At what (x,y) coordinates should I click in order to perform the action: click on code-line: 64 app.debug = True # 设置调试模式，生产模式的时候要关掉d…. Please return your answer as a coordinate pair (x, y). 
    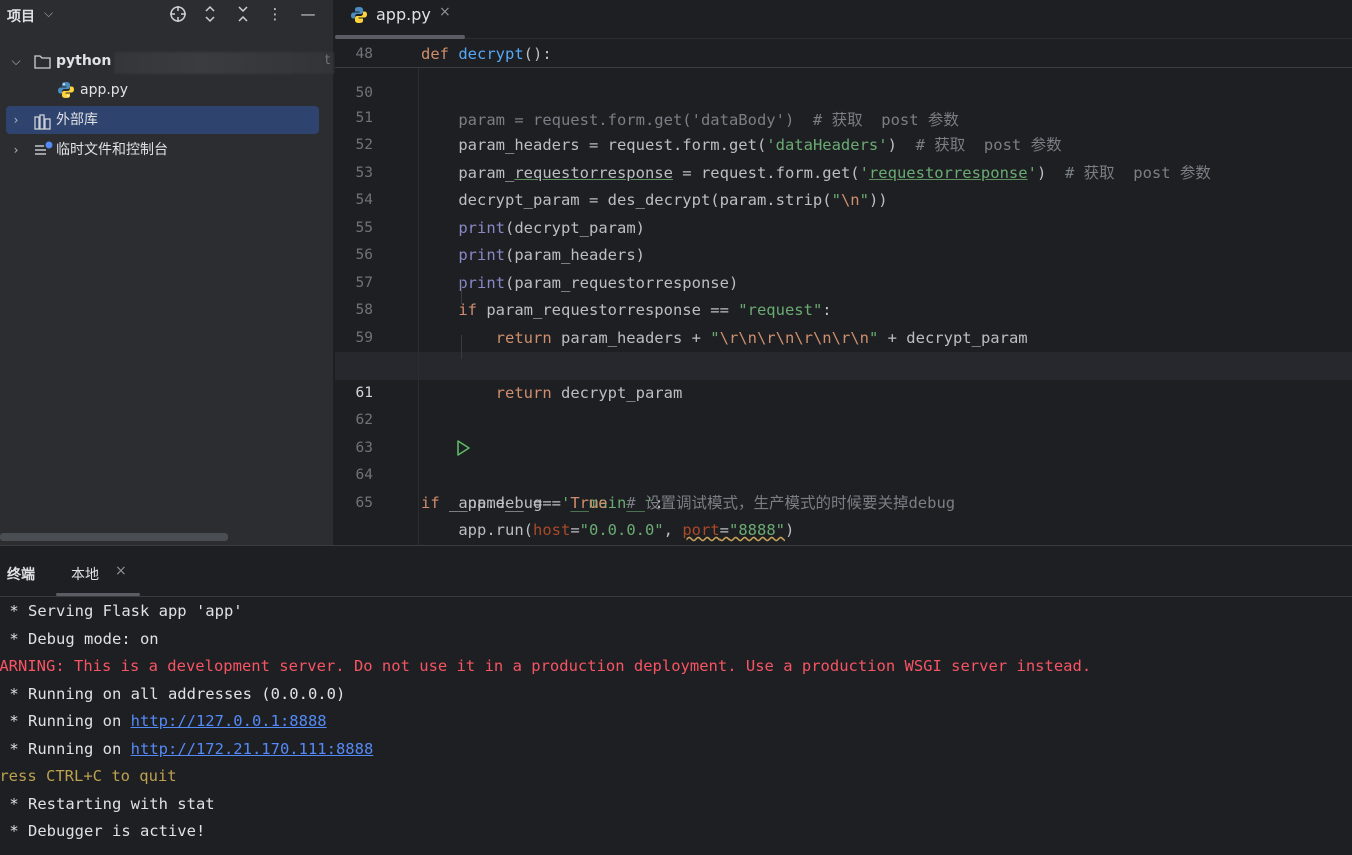
    Looking at the image, I should click on (655, 489).